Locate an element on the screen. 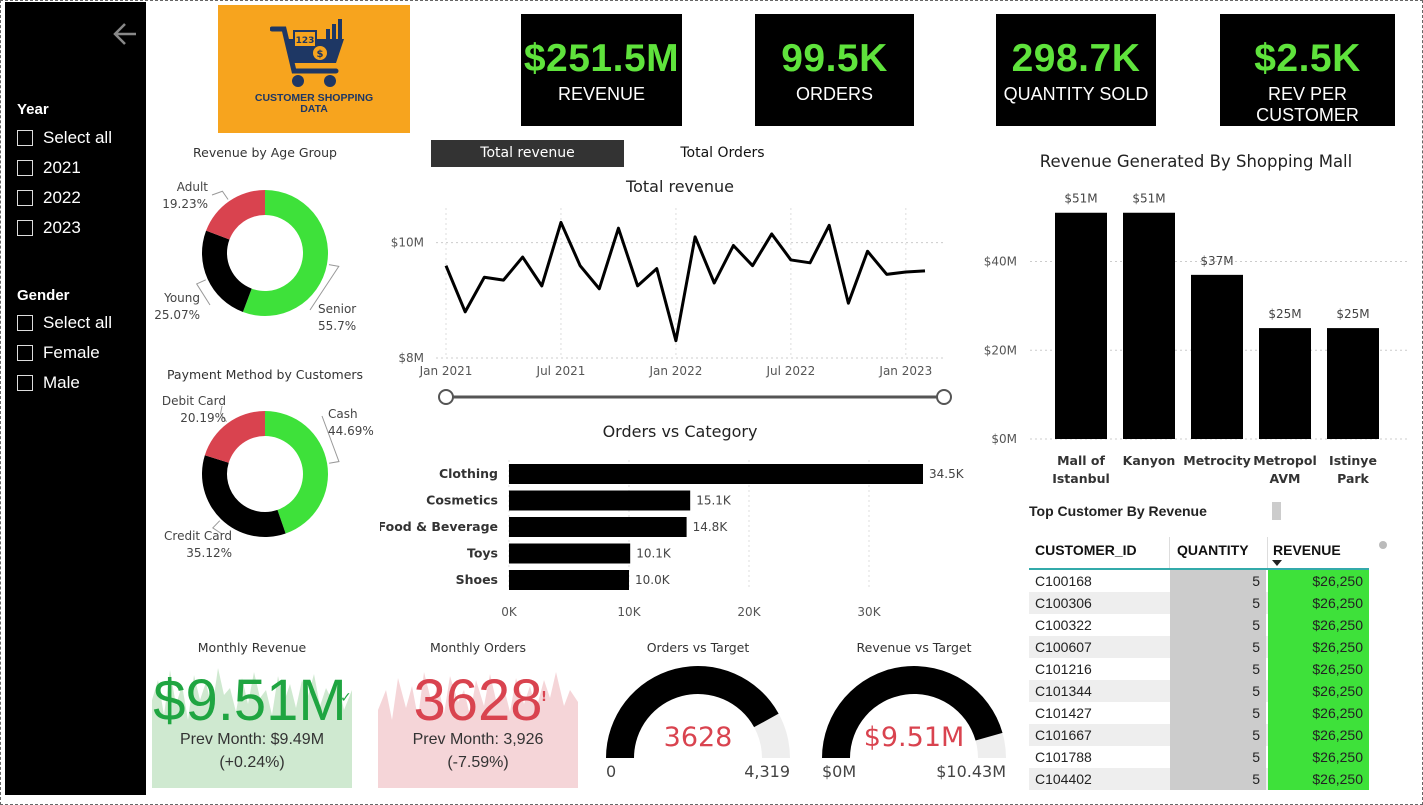  bar-data-label: 34.5K is located at coordinates (947, 474).